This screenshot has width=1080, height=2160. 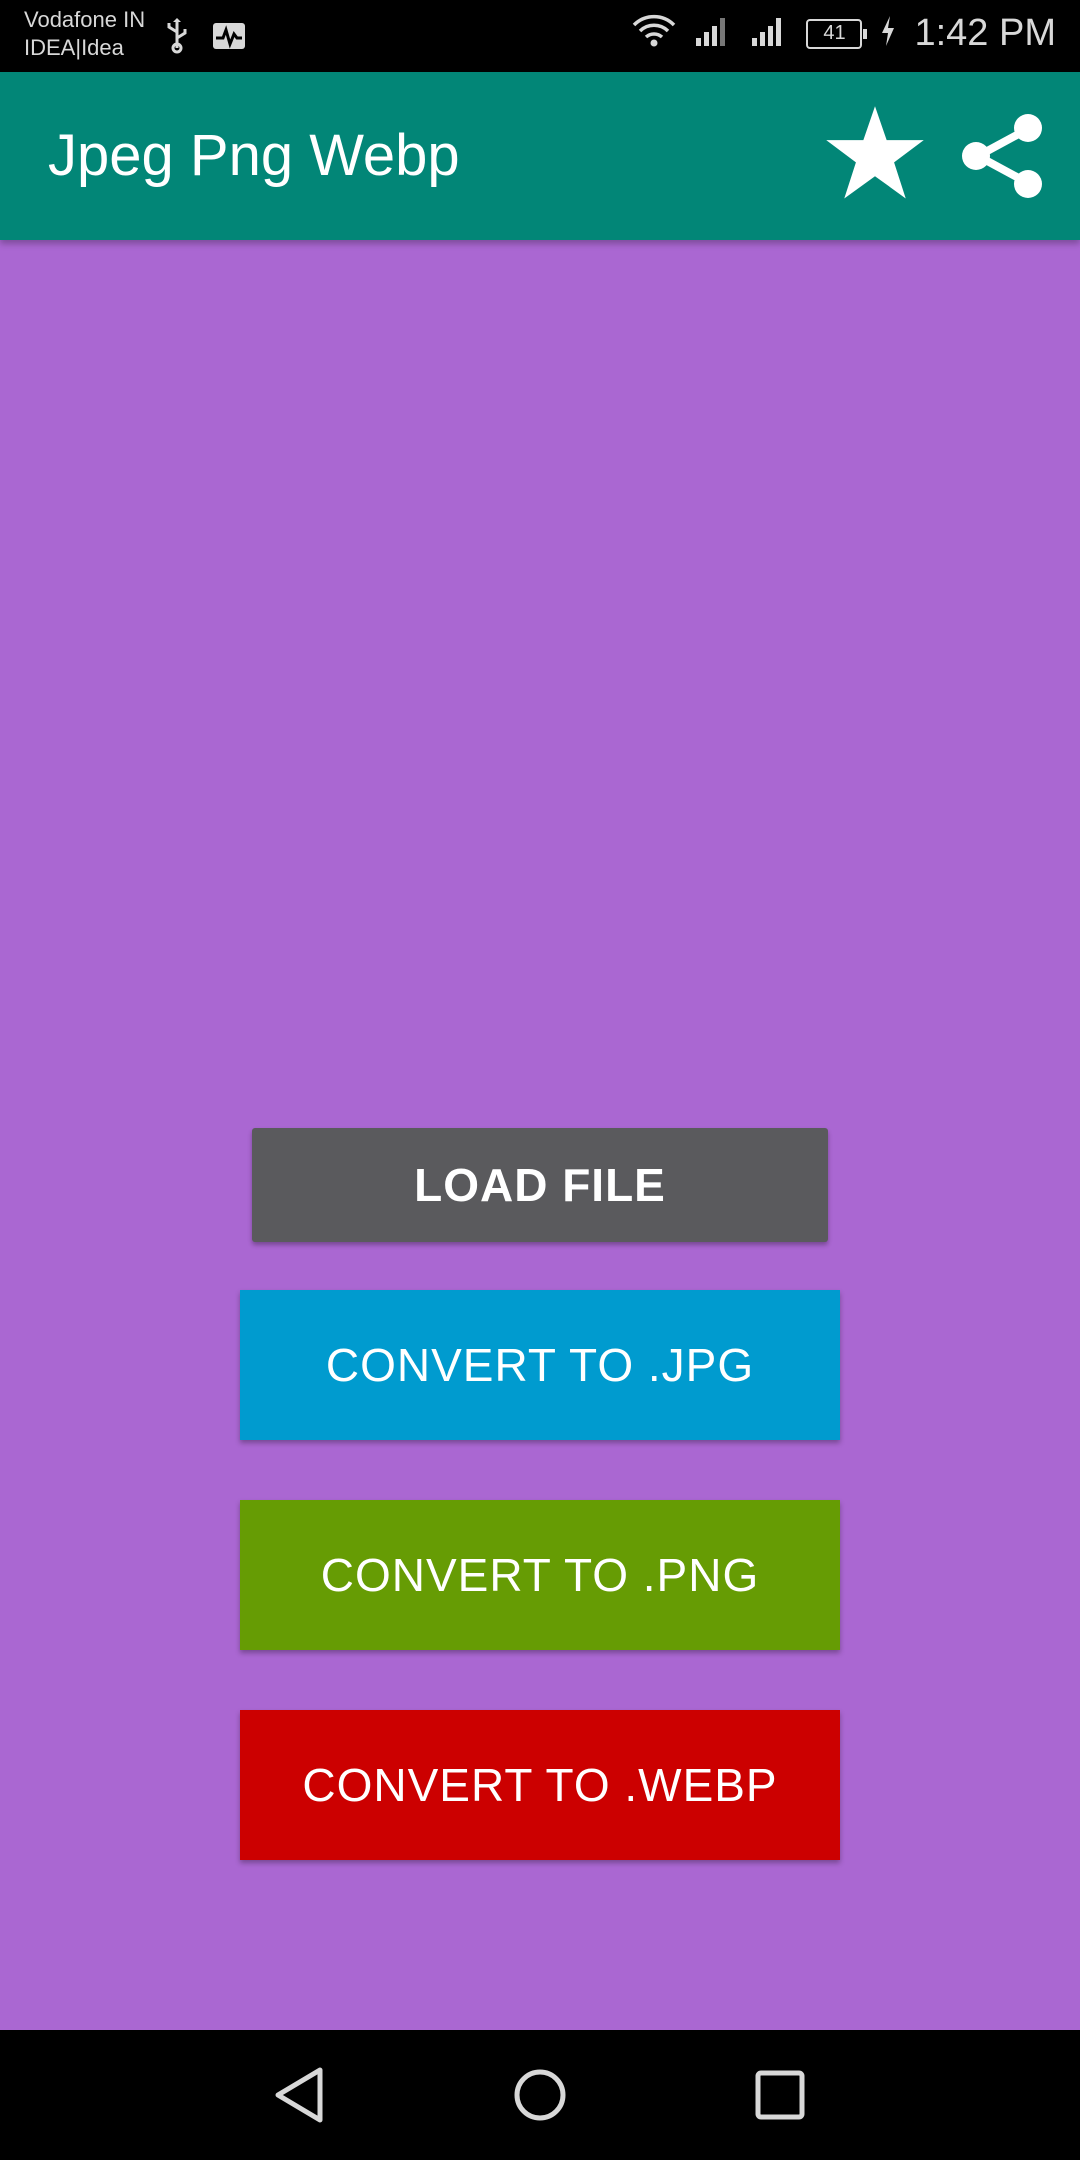 What do you see at coordinates (299, 2100) in the screenshot?
I see `back-icon` at bounding box center [299, 2100].